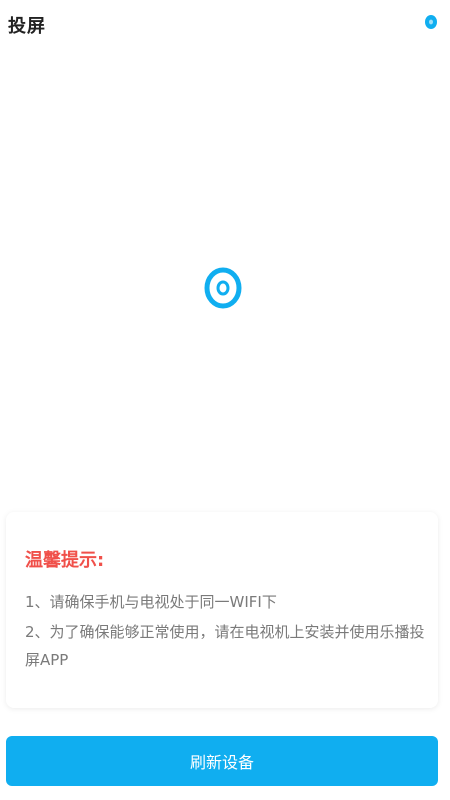 This screenshot has width=450, height=800. I want to click on tips-line-2: 2、为了确保能够正常使用，请在电视机上安装并使用乐播投屏APP, so click(225, 646).